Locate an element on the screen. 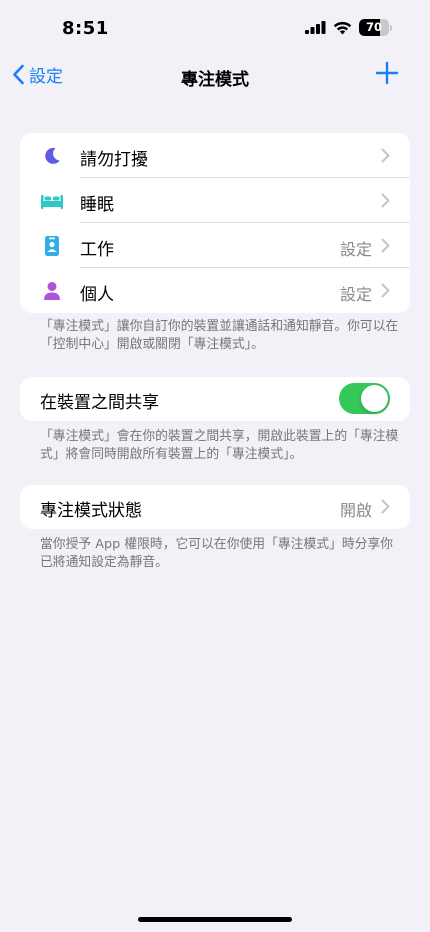 The height and width of the screenshot is (932, 430). wifi-icon is located at coordinates (342, 27).